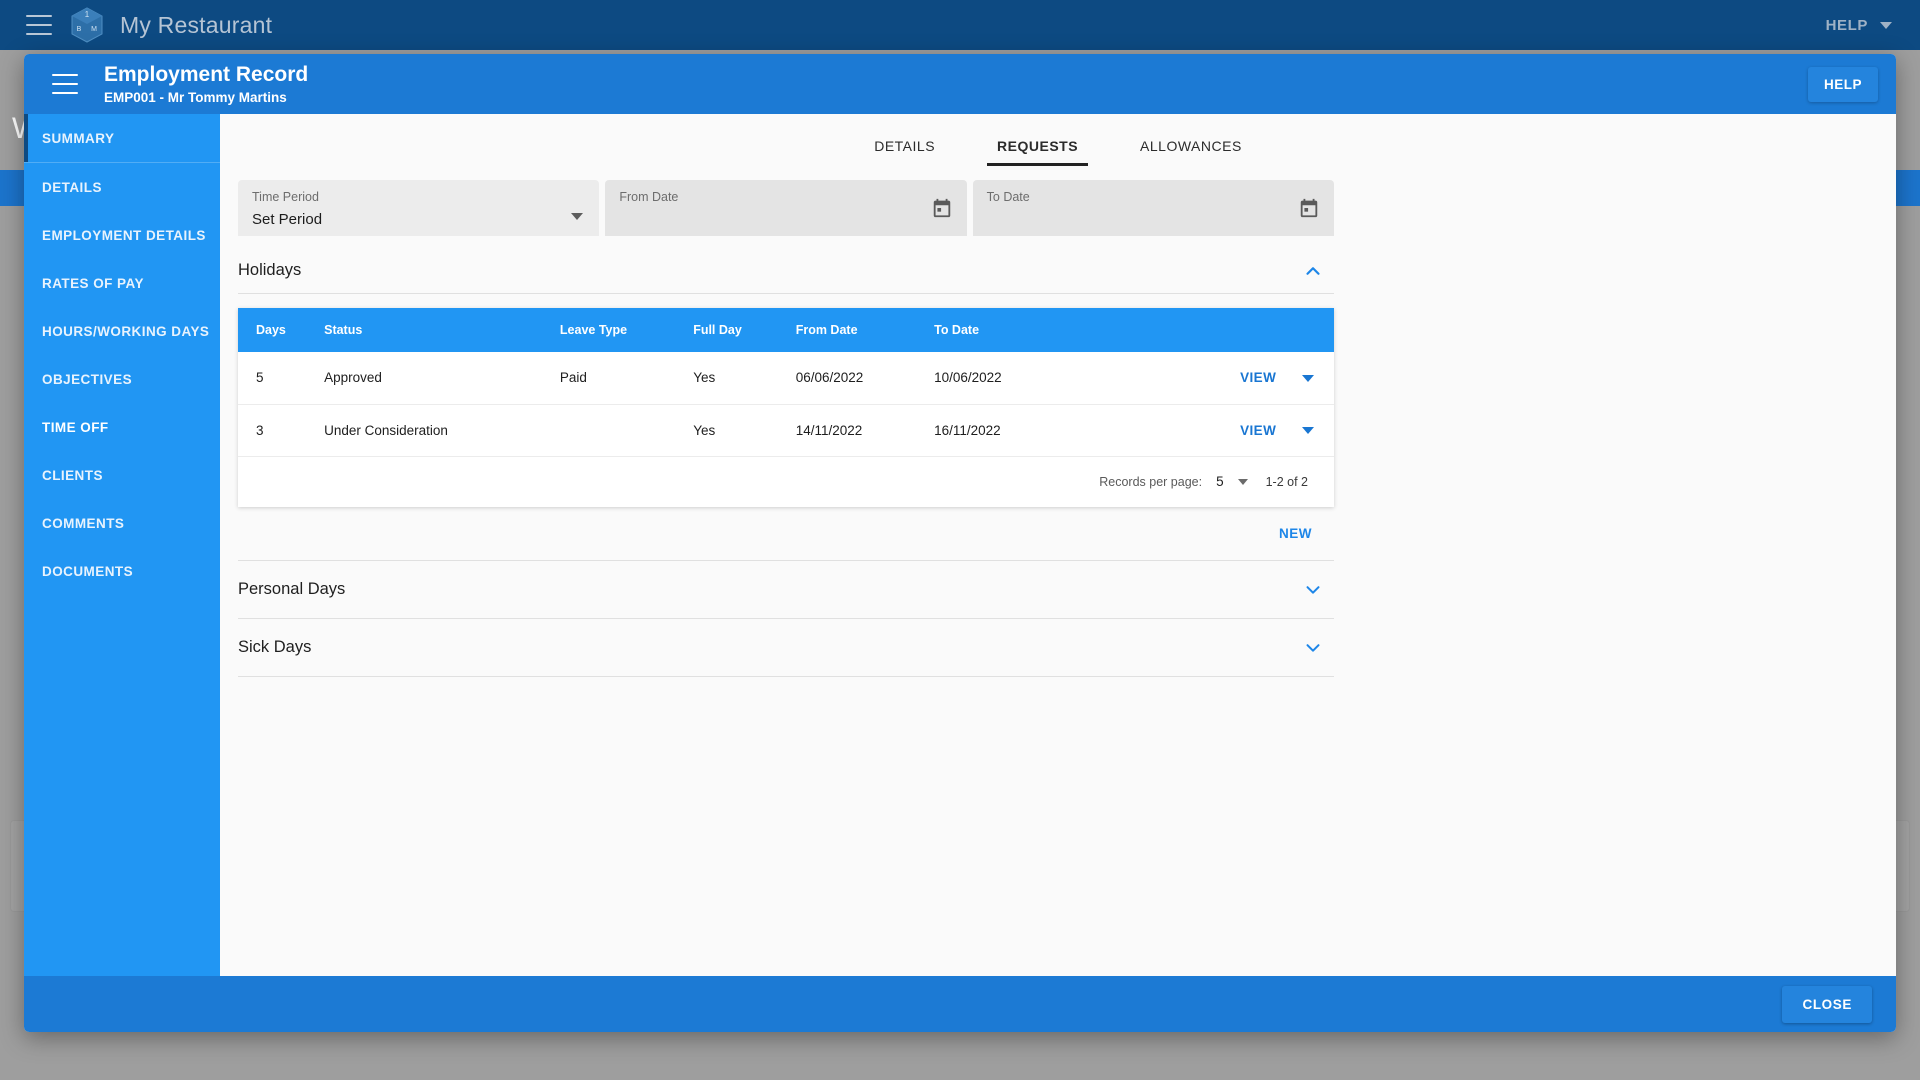  What do you see at coordinates (88, 571) in the screenshot?
I see `sidebar-item-label: DOCUMENTS` at bounding box center [88, 571].